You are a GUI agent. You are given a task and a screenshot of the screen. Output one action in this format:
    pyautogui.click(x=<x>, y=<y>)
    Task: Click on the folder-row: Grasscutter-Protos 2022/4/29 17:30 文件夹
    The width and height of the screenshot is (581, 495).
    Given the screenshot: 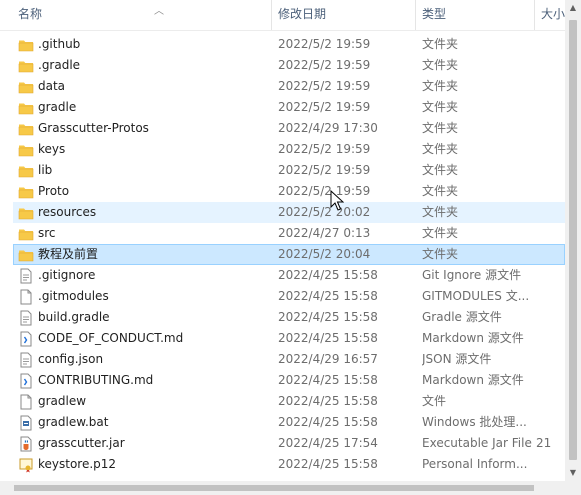 What is the action you would take?
    pyautogui.click(x=289, y=128)
    